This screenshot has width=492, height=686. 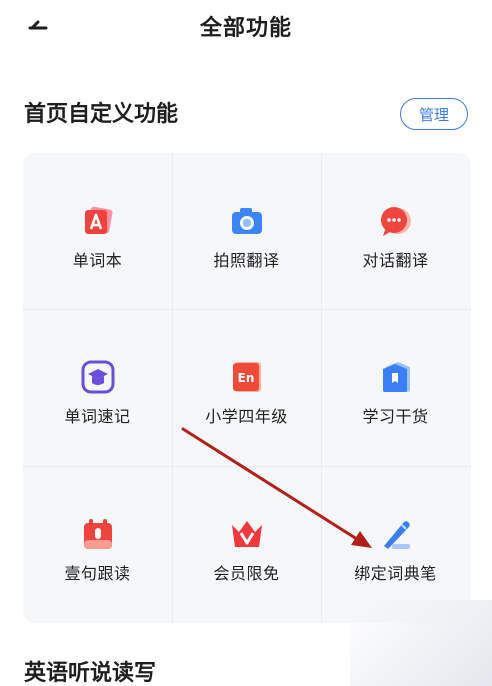 What do you see at coordinates (246, 416) in the screenshot?
I see `feature-label: 小学四年级` at bounding box center [246, 416].